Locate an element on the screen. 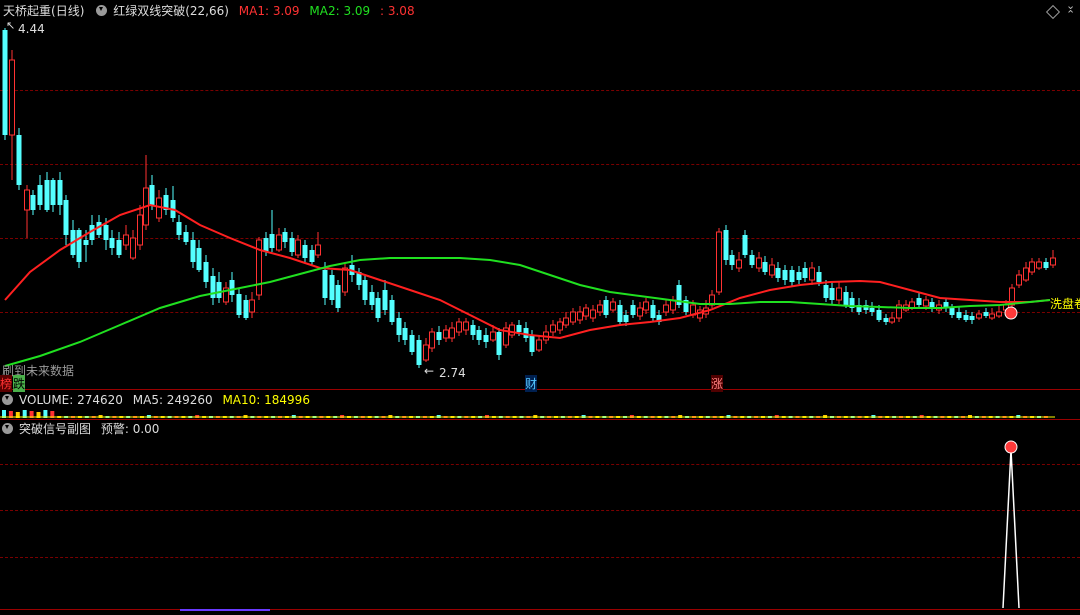  signal-ball-icon is located at coordinates (1011, 447).